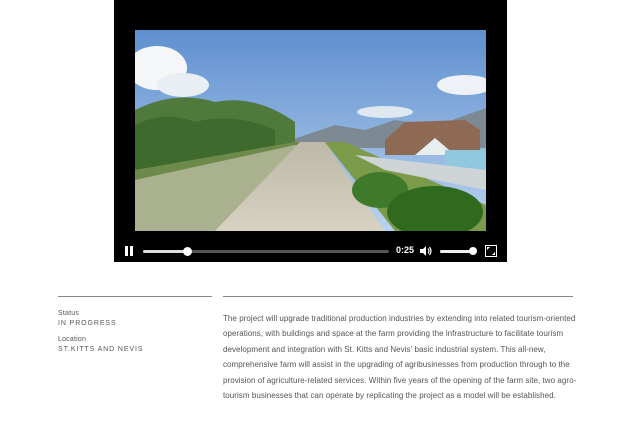  What do you see at coordinates (188, 251) in the screenshot?
I see `progress-handle` at bounding box center [188, 251].